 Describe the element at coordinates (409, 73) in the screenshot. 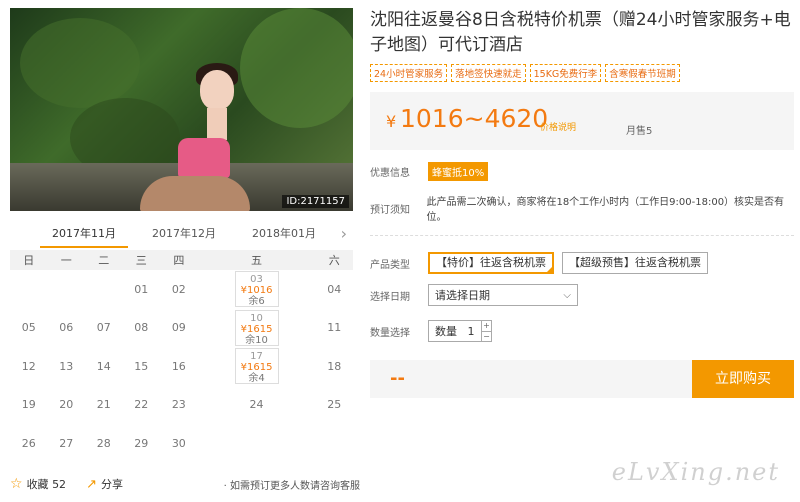

I see `feature-tag: 24小时管家服务` at that location.